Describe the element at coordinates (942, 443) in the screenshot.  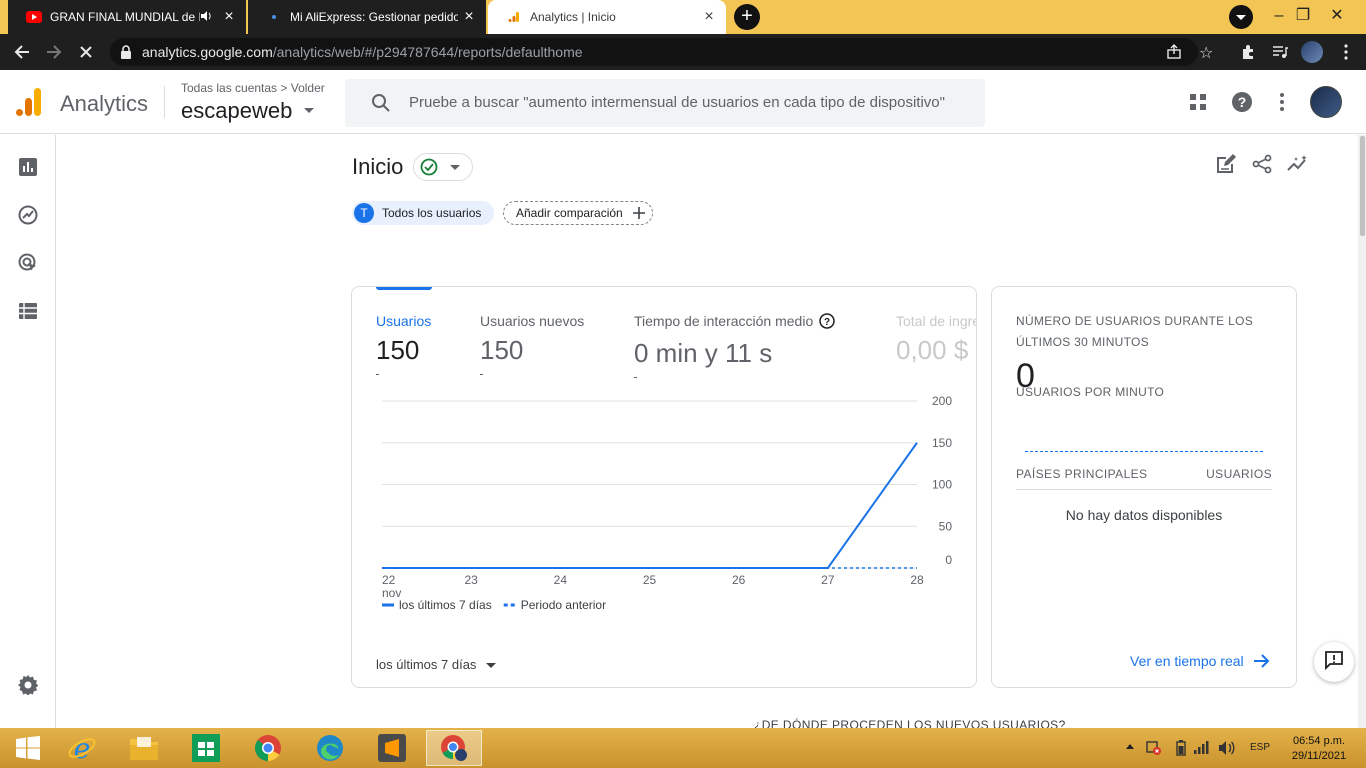
I see `y-tick-label: 150` at that location.